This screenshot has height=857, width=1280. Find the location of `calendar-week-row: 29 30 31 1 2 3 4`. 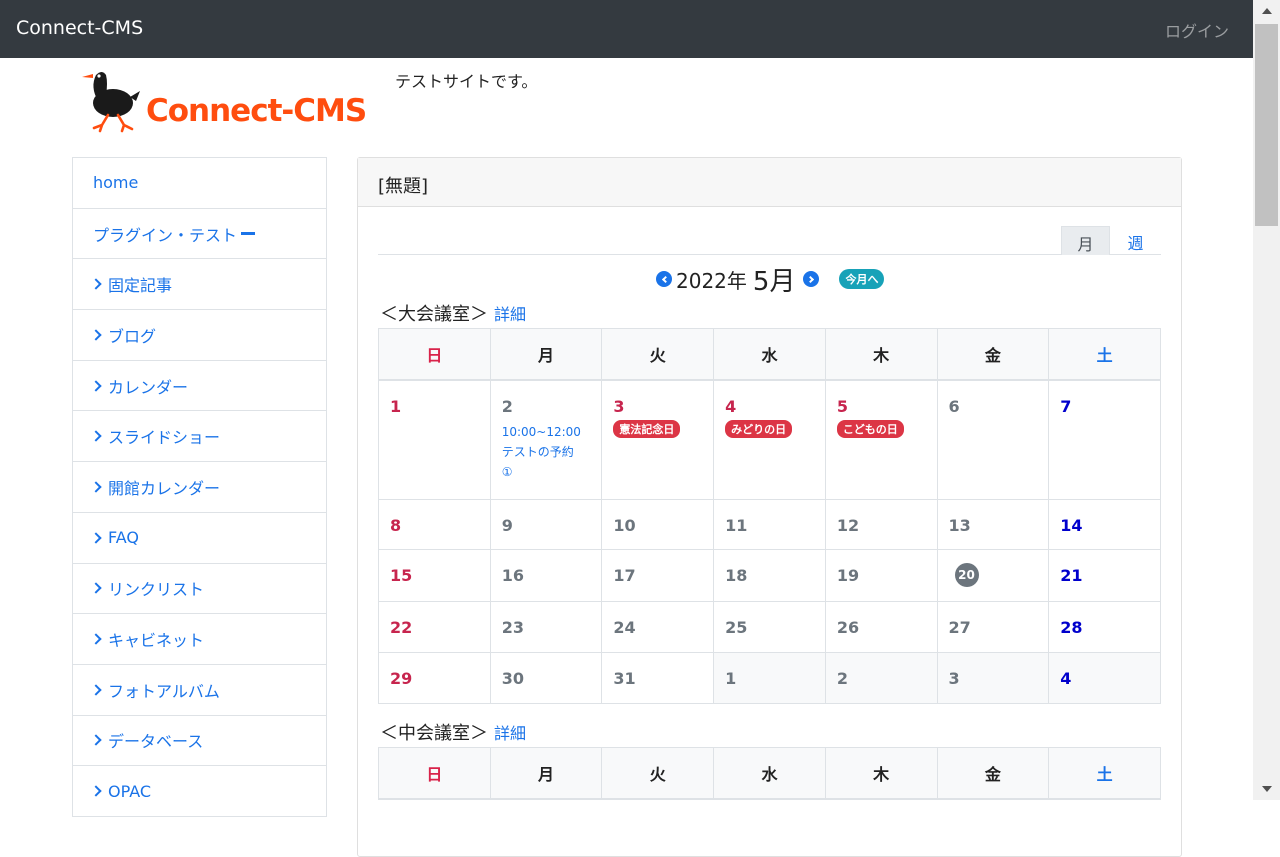

calendar-week-row: 29 30 31 1 2 3 4 is located at coordinates (769, 678).